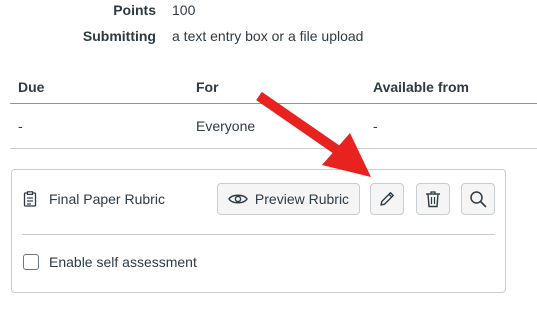 The height and width of the screenshot is (312, 537). I want to click on annotation-arrow-icon, so click(313, 134).